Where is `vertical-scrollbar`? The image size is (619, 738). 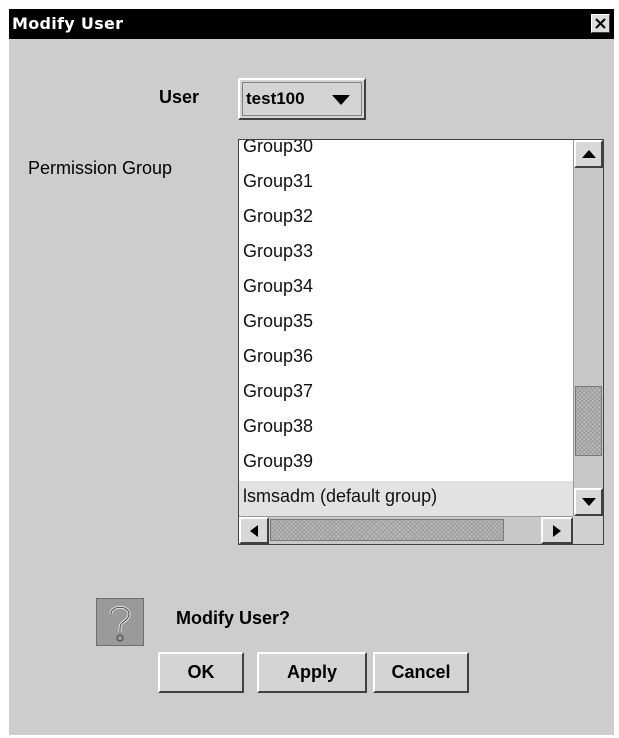
vertical-scrollbar is located at coordinates (588, 328).